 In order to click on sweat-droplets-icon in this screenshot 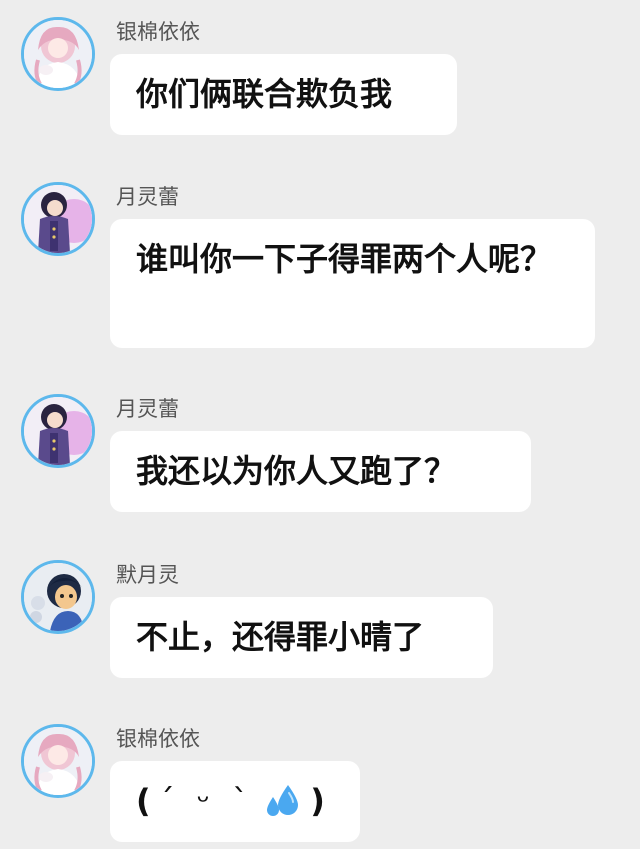, I will do `click(282, 801)`.